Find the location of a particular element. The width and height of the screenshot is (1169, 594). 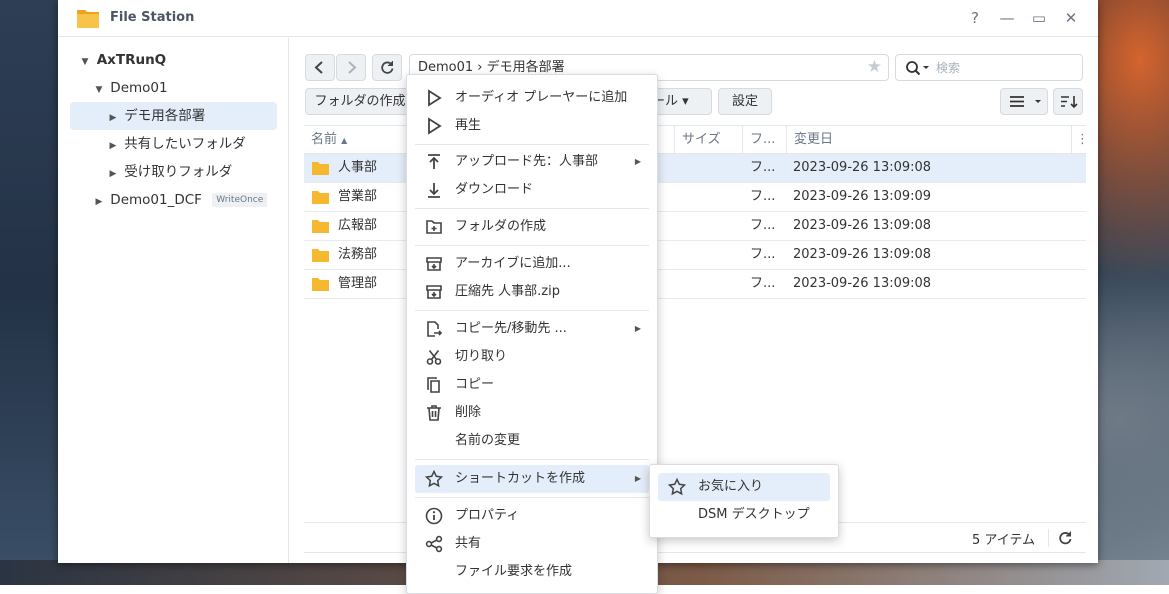

star-icon: ★ is located at coordinates (874, 67).